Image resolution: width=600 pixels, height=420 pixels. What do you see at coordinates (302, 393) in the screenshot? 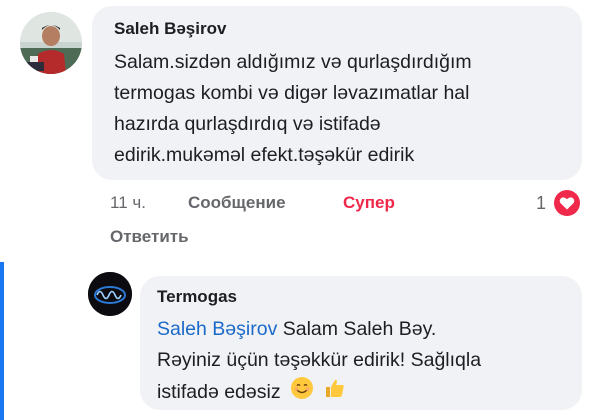
I see `smiling-face-icon` at bounding box center [302, 393].